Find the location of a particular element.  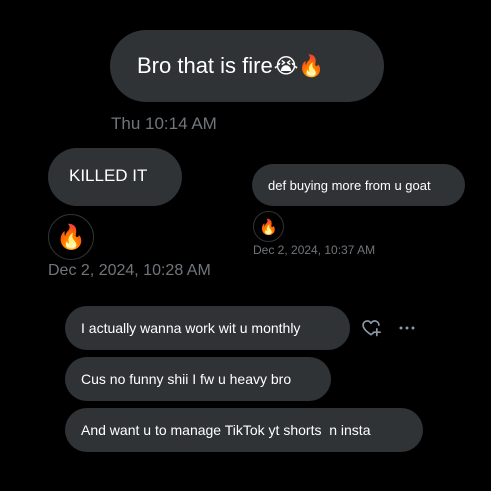

message-text: I actually wanna work wit u monthly is located at coordinates (191, 328).